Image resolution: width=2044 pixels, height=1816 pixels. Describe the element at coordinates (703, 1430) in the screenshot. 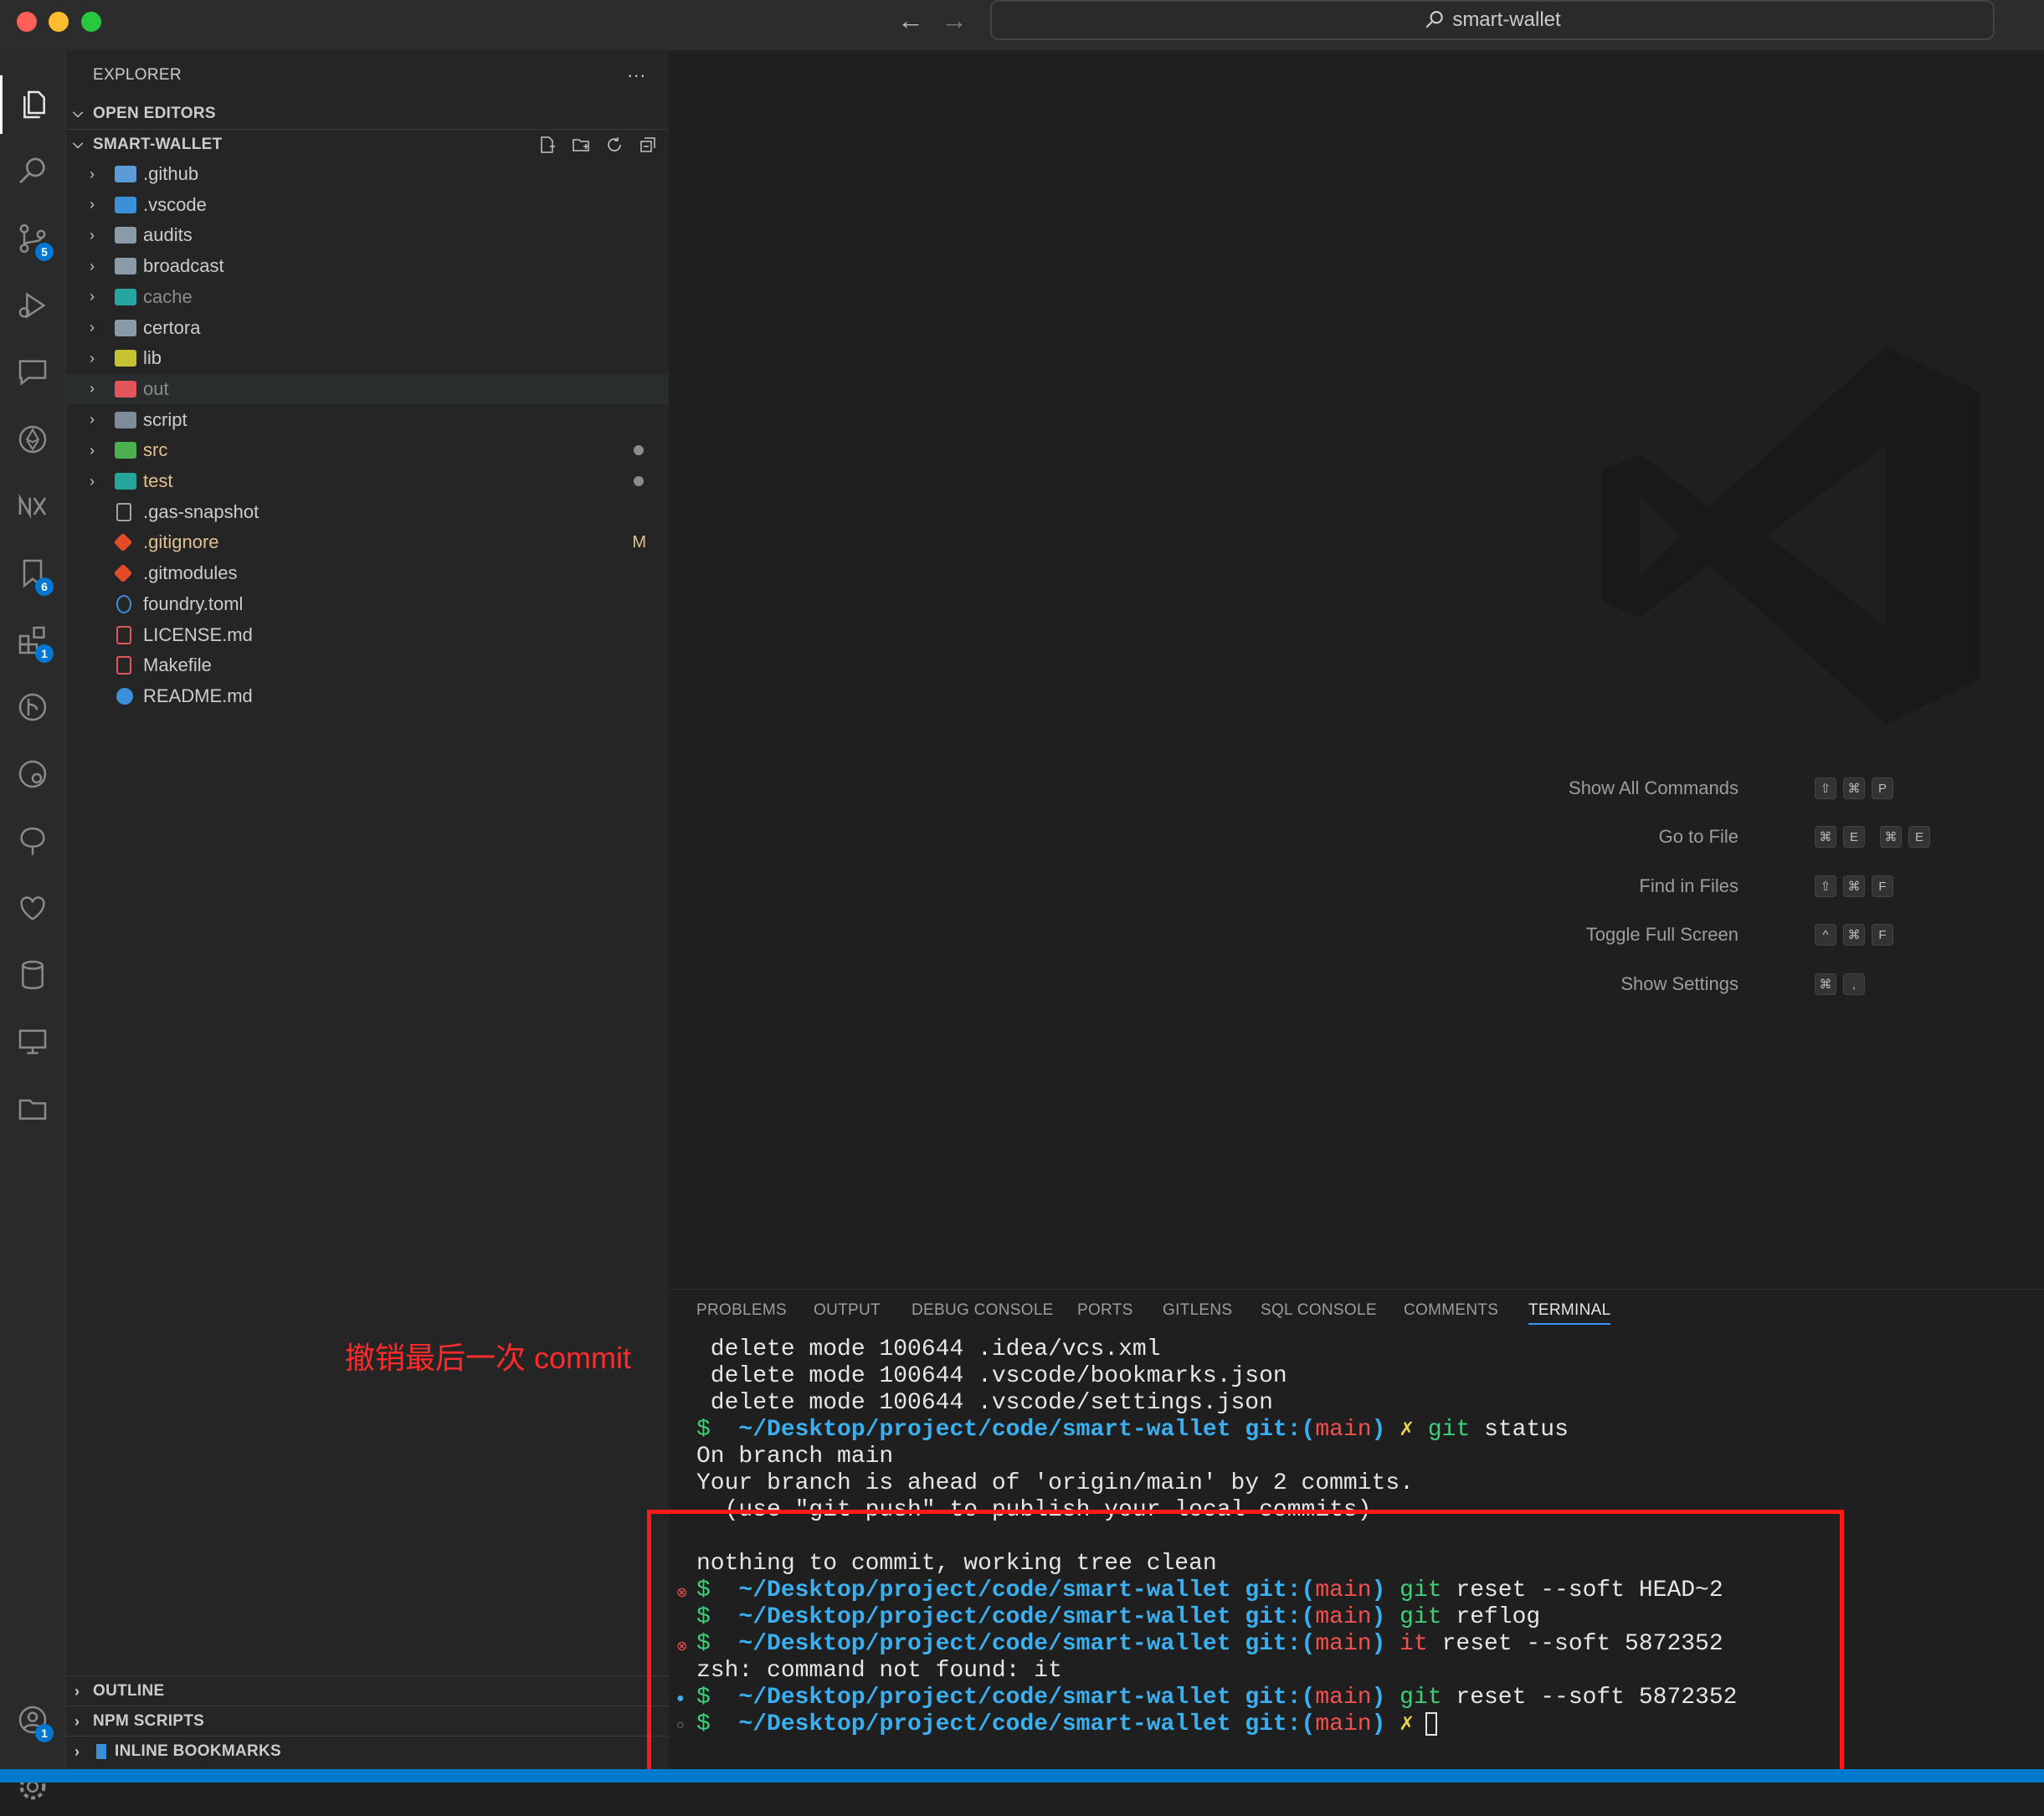

I see `prompt-symbol: $` at that location.